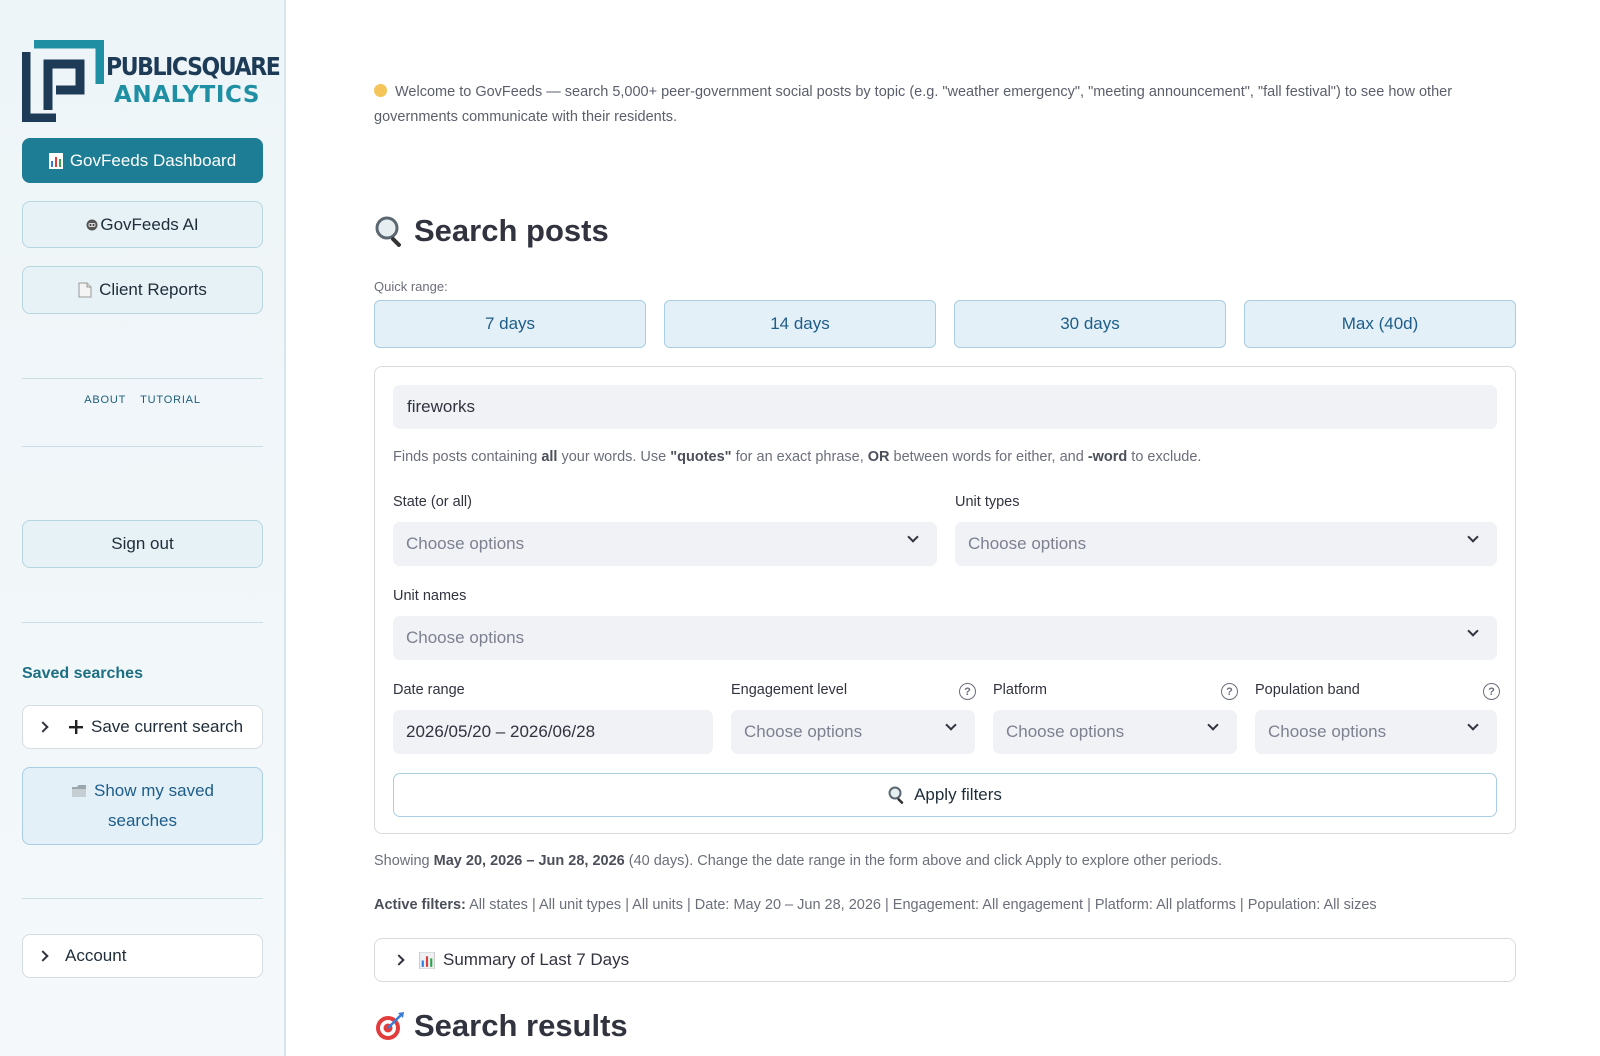  Describe the element at coordinates (987, 502) in the screenshot. I see `unit-types-label: Unit types` at that location.